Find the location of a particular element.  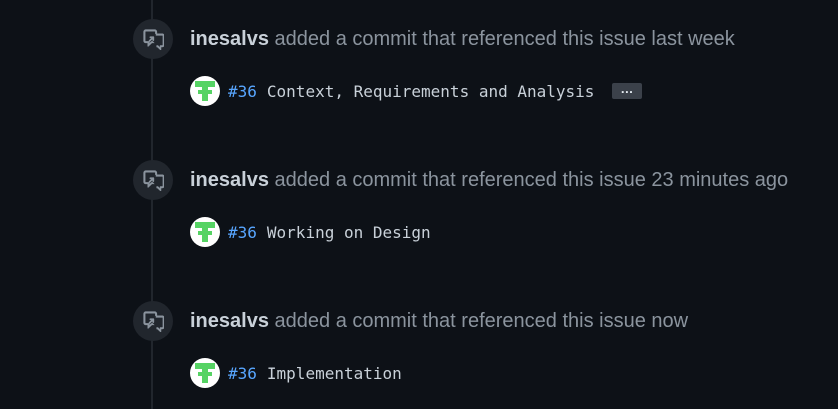

commit-row: #36 Implementation is located at coordinates (296, 373).